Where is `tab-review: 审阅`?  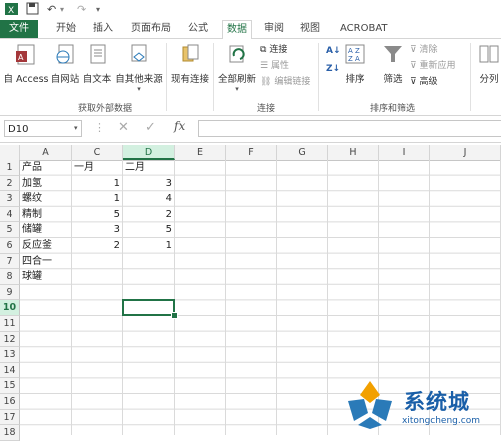
tab-review: 审阅 is located at coordinates (274, 29).